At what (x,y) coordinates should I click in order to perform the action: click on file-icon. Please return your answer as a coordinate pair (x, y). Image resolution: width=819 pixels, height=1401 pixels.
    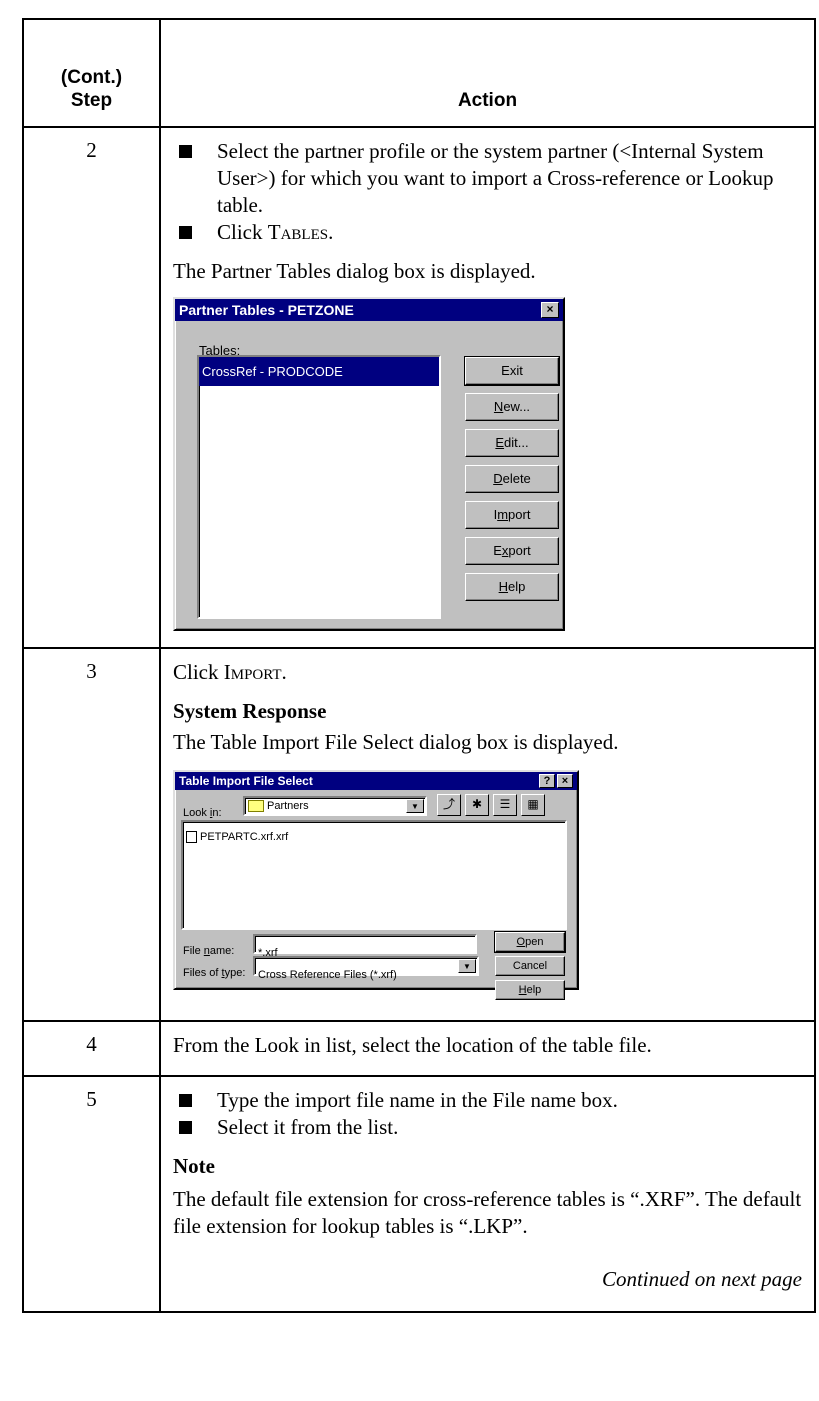
    Looking at the image, I should click on (191, 837).